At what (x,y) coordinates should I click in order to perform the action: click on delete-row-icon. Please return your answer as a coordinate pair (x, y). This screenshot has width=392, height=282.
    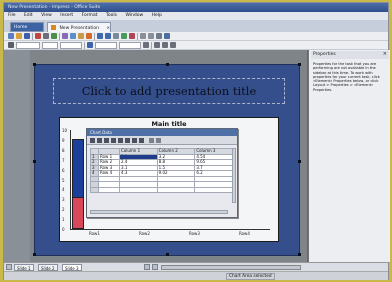
    Looking at the image, I should click on (113, 140).